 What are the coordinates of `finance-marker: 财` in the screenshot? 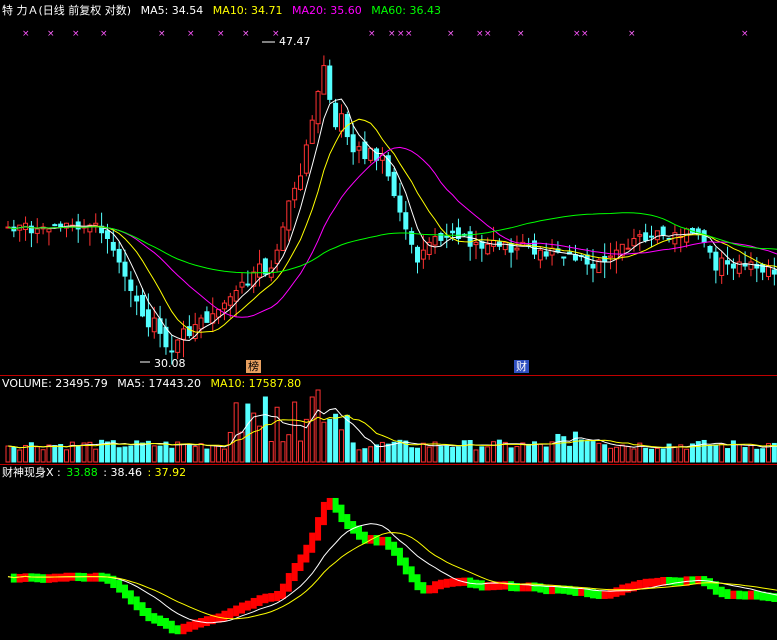 It's located at (521, 366).